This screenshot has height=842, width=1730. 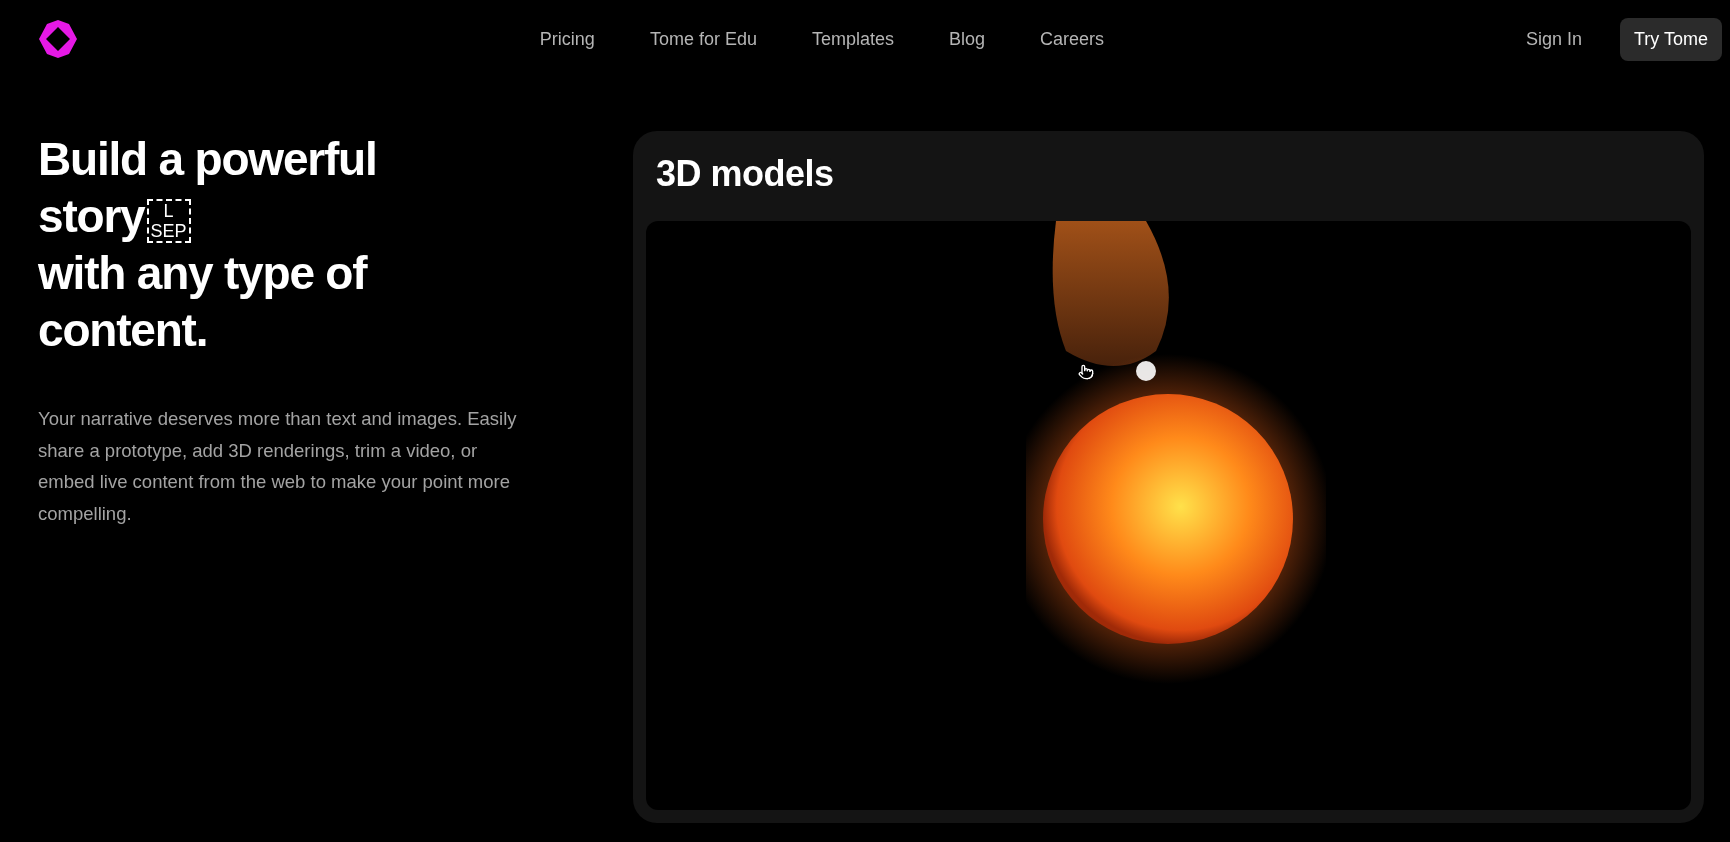 I want to click on sign-in-link: Sign In, so click(x=1553, y=39).